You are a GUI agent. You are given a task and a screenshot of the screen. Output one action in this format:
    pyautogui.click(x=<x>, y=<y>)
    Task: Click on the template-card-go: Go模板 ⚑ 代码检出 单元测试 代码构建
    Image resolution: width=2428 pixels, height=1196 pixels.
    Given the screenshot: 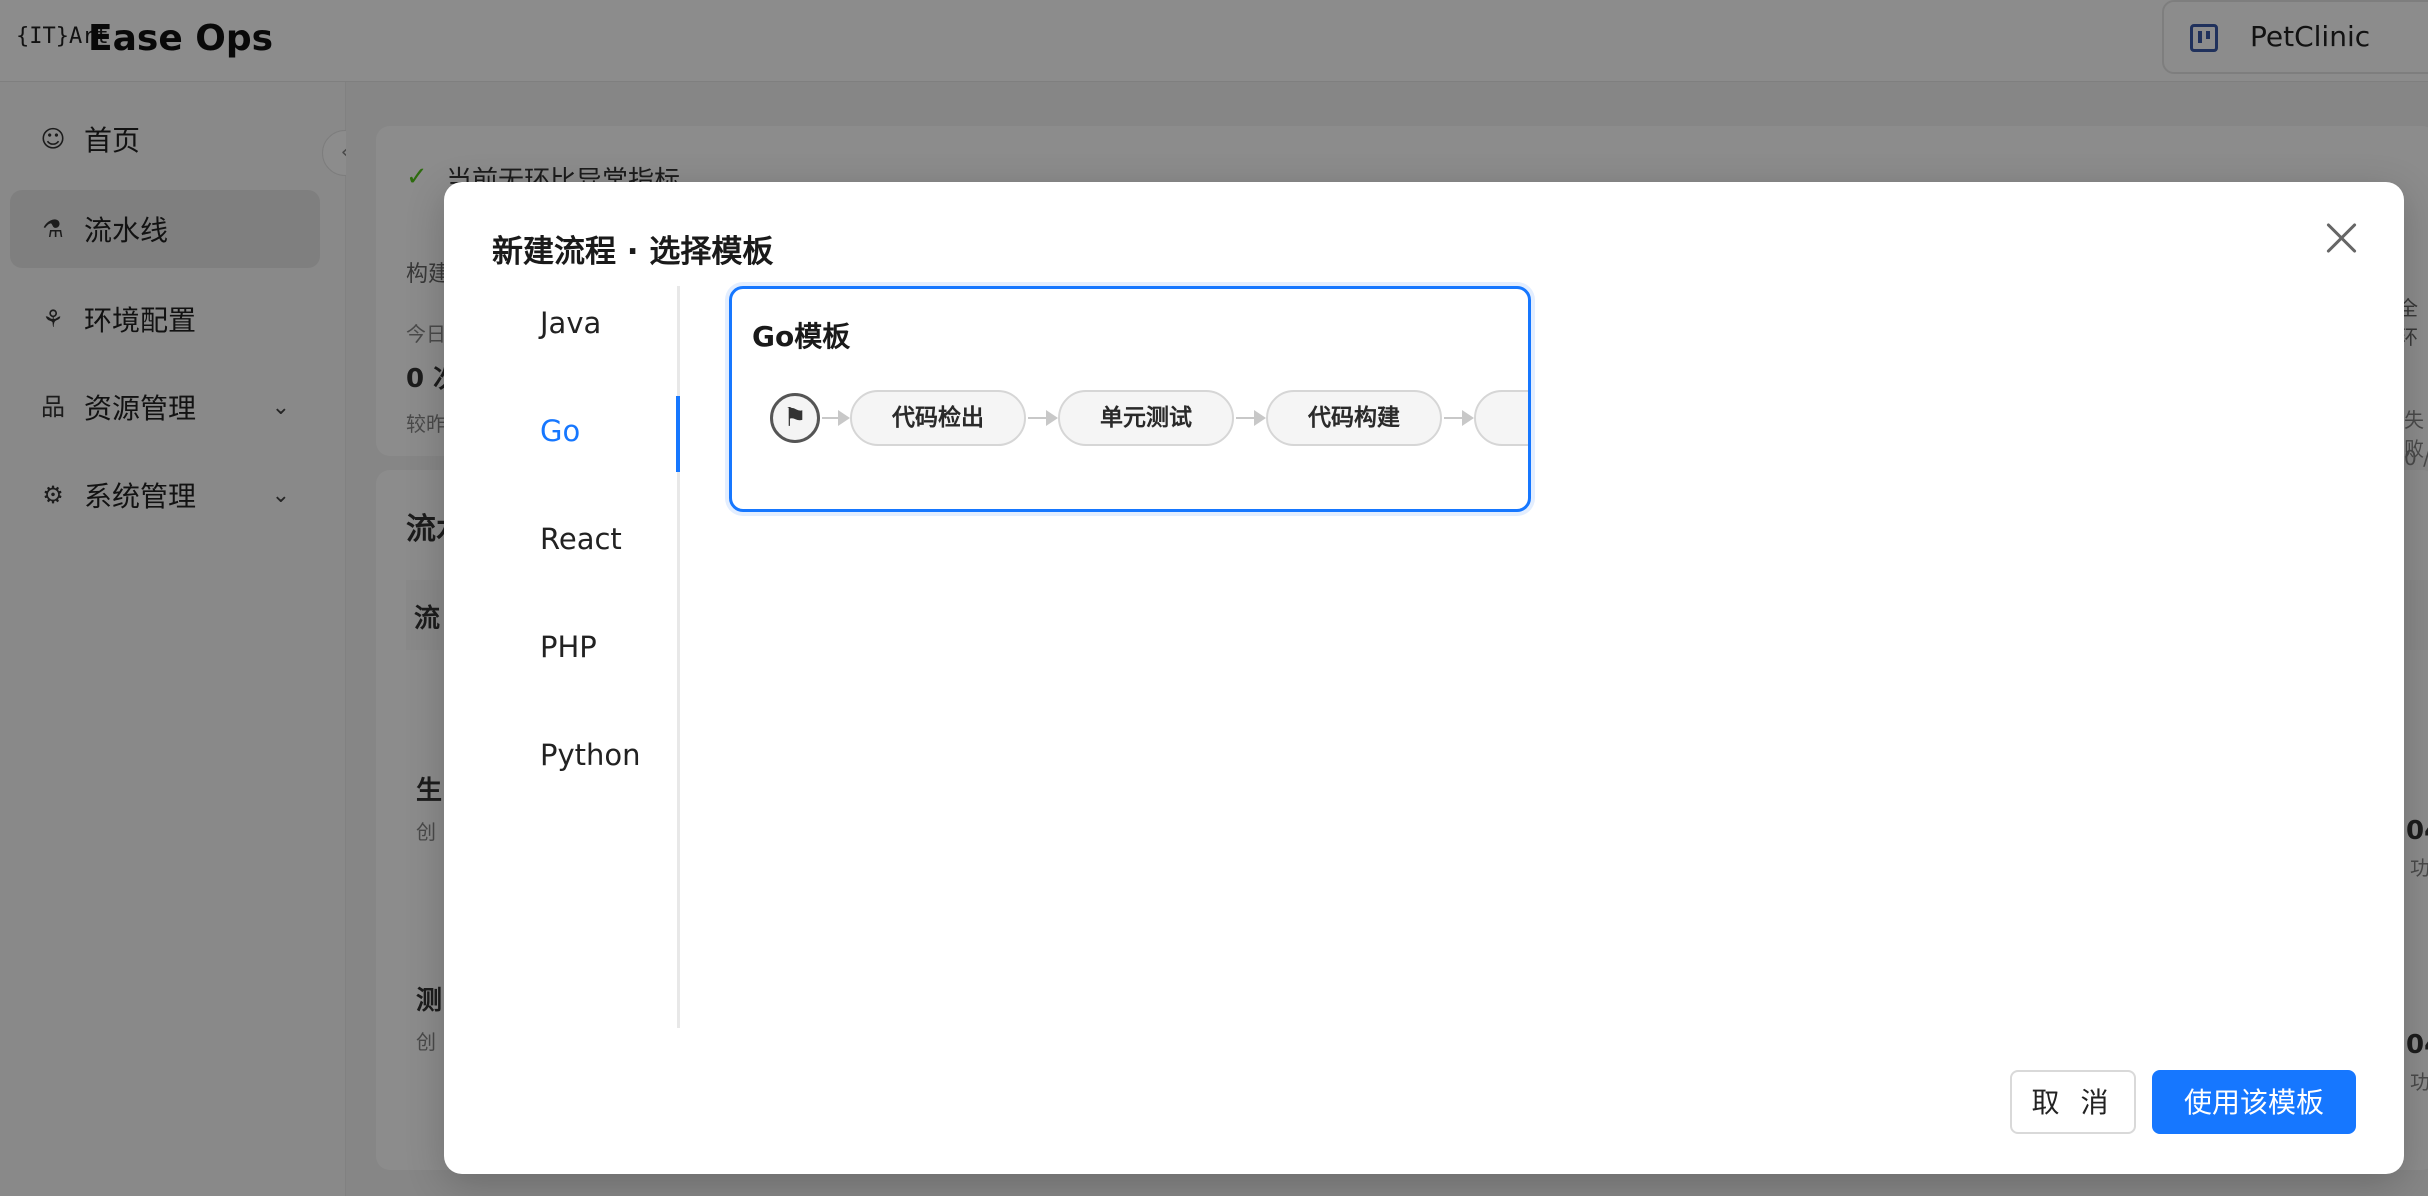 What is the action you would take?
    pyautogui.click(x=1130, y=399)
    